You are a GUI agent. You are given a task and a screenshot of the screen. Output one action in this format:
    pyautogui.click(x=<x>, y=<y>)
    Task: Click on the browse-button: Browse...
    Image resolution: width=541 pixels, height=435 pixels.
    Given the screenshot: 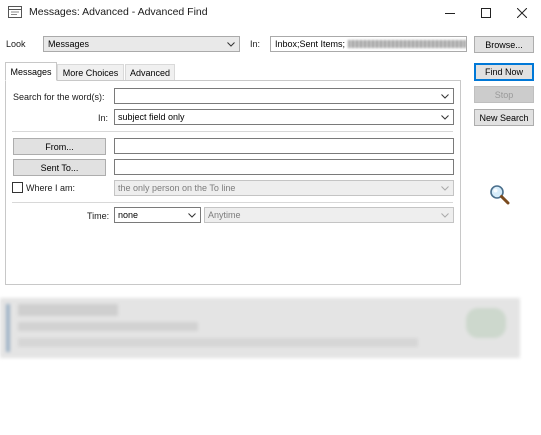 What is the action you would take?
    pyautogui.click(x=504, y=44)
    